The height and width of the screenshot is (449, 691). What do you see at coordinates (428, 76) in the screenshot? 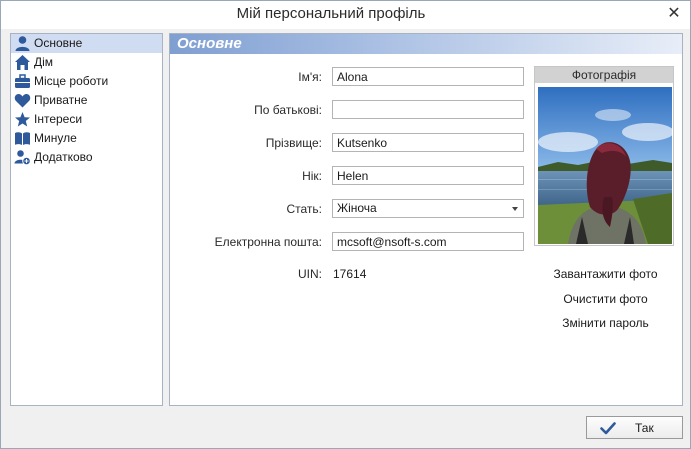
I see `first-name-field` at bounding box center [428, 76].